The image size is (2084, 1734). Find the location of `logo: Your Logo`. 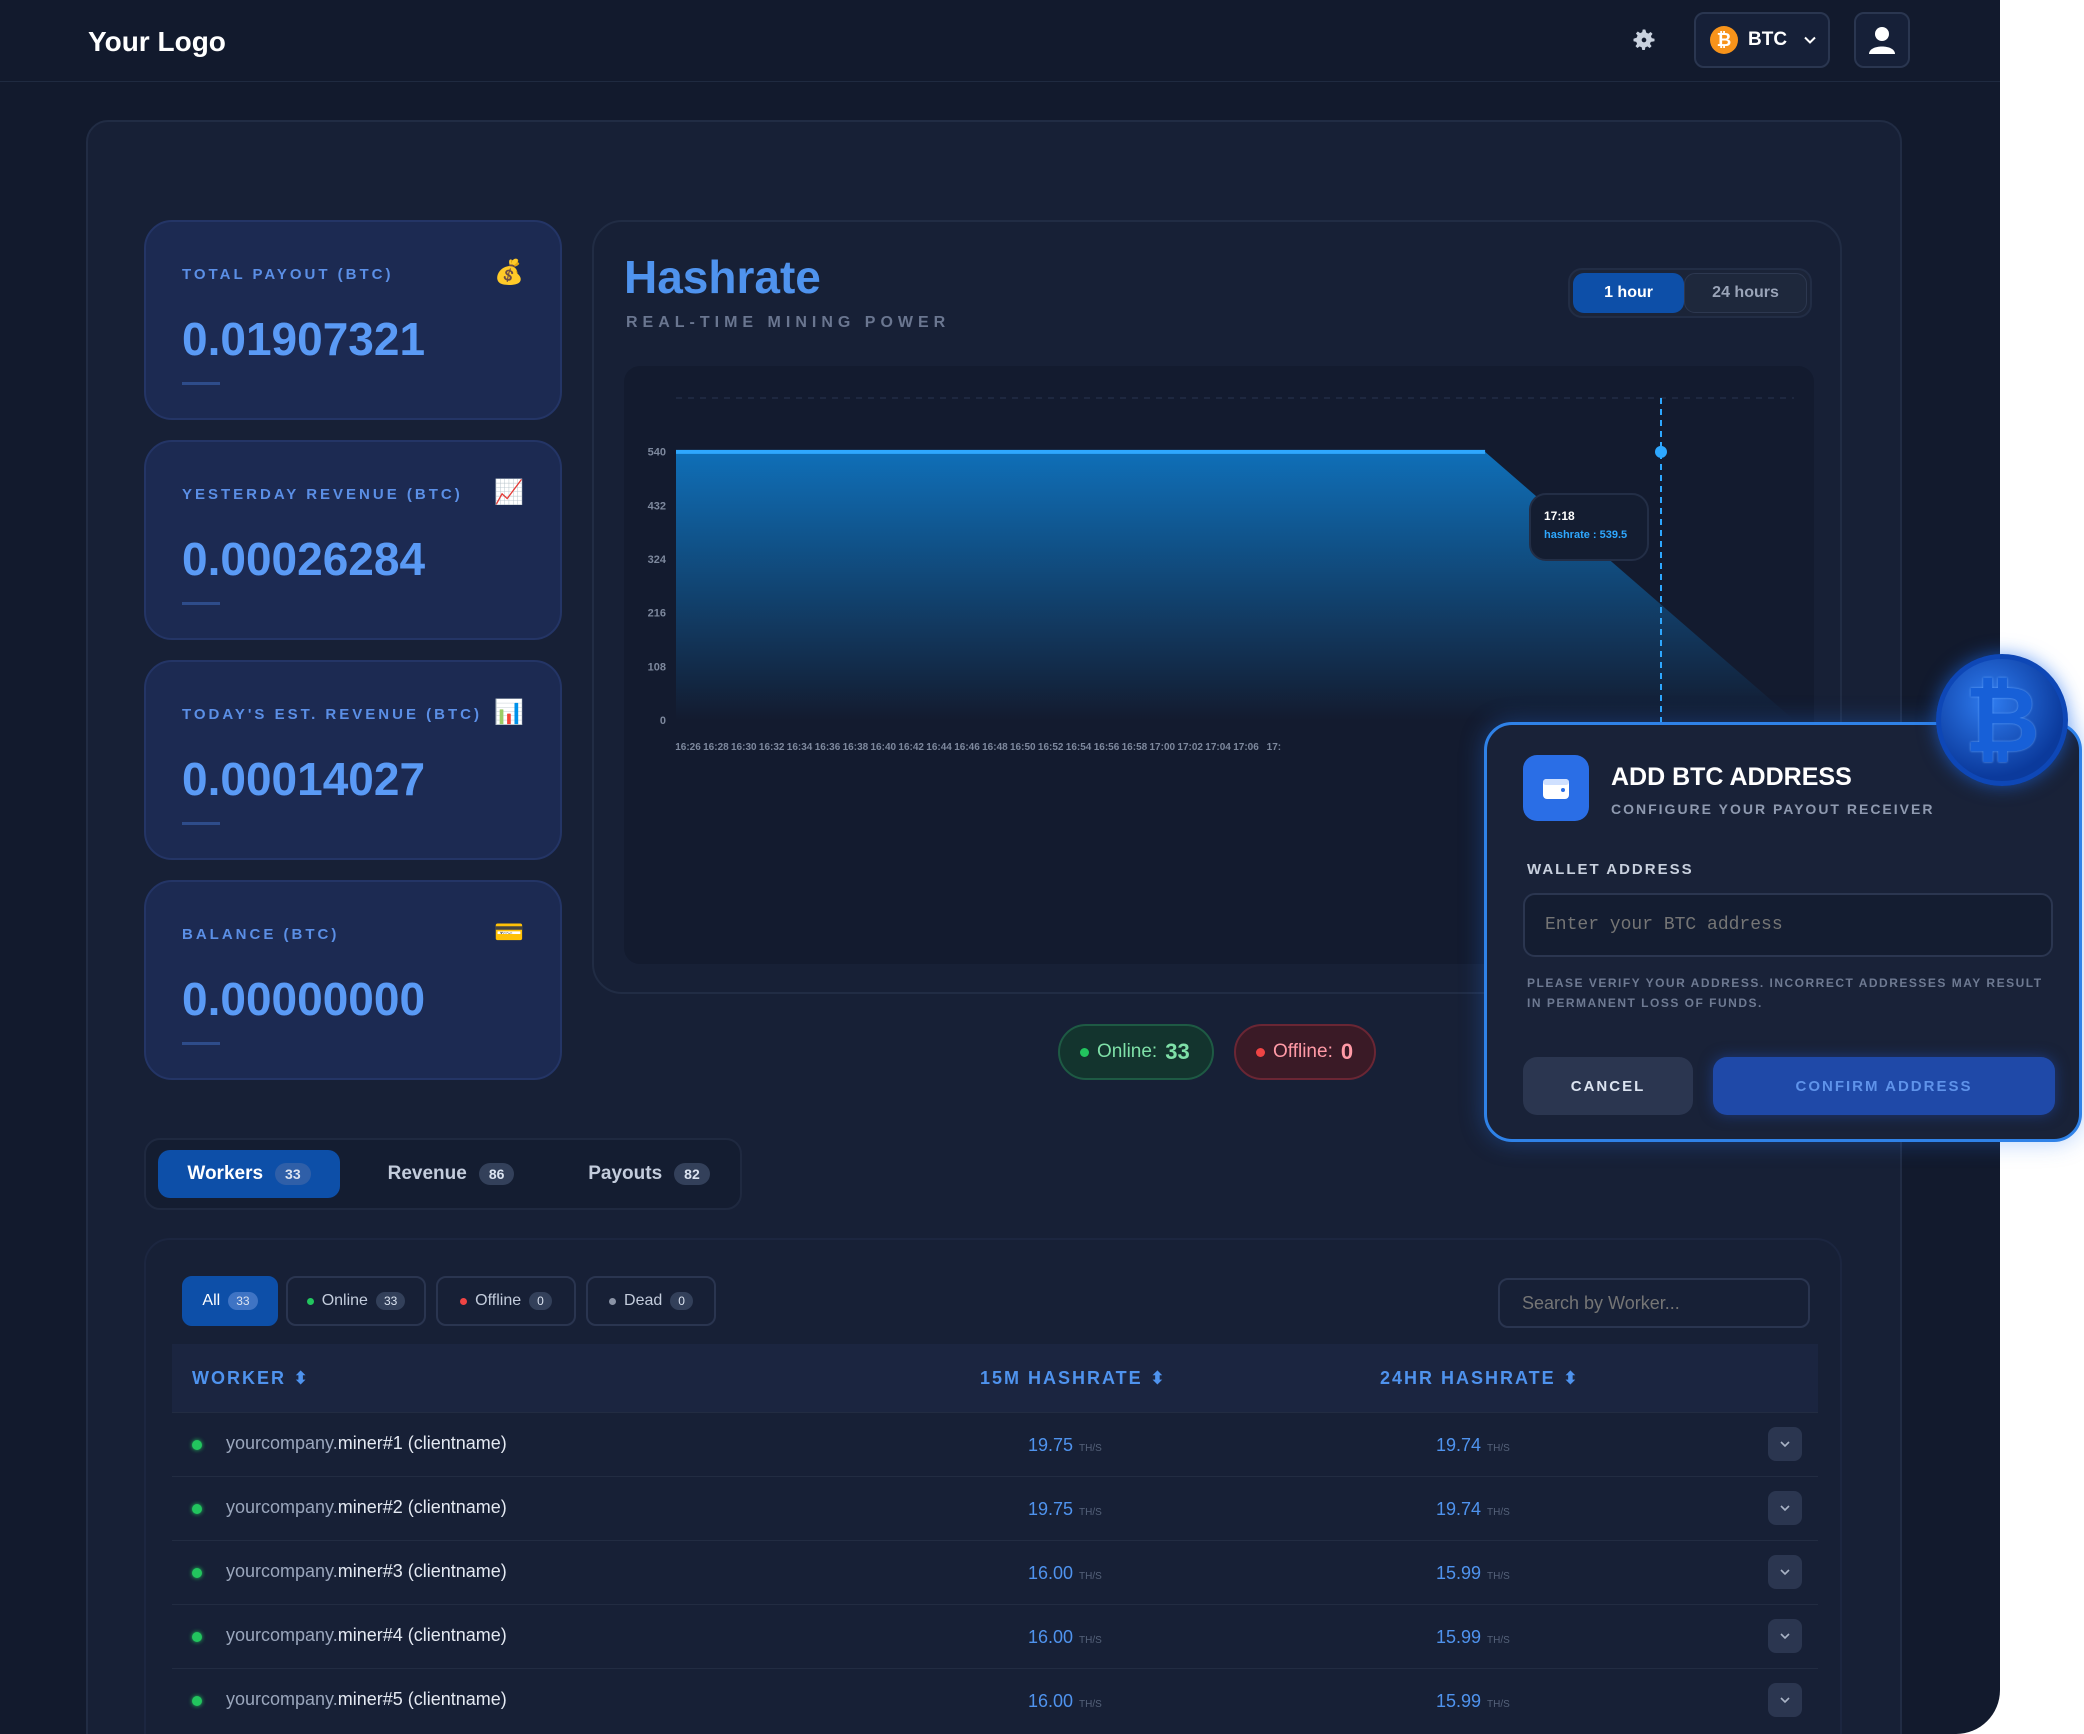

logo: Your Logo is located at coordinates (157, 42).